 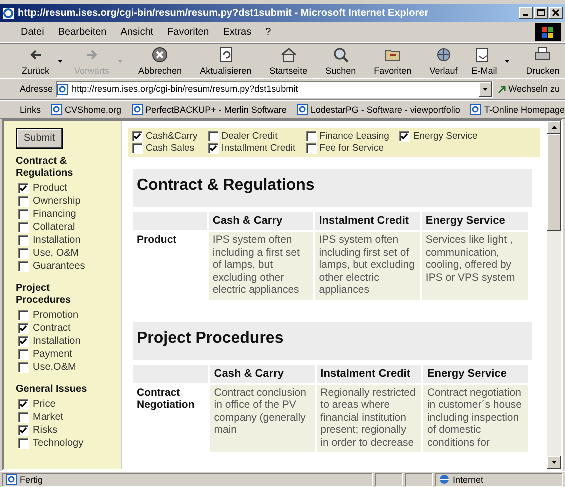 I want to click on maximize-button, so click(x=541, y=13).